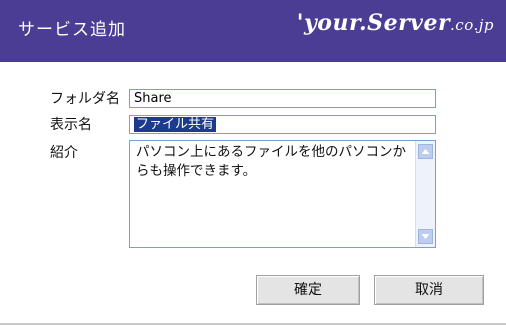 This screenshot has height=325, width=506. Describe the element at coordinates (85, 99) in the screenshot. I see `folder-name-label: フォルダ名` at that location.